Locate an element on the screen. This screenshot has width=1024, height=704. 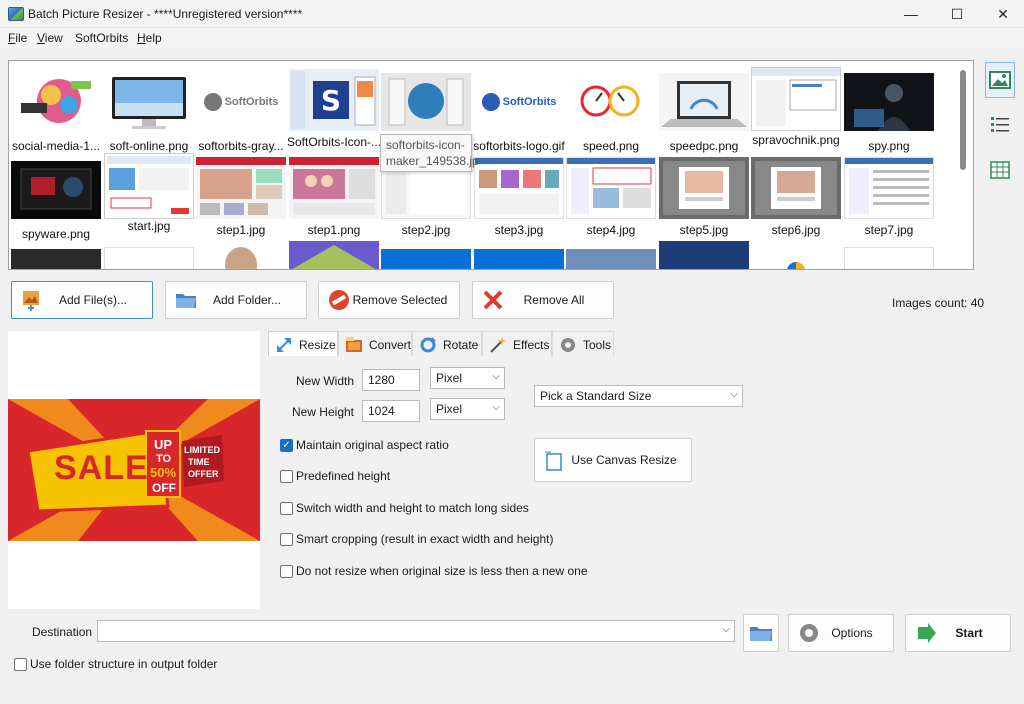
new-height-input: 1024 is located at coordinates (391, 411).